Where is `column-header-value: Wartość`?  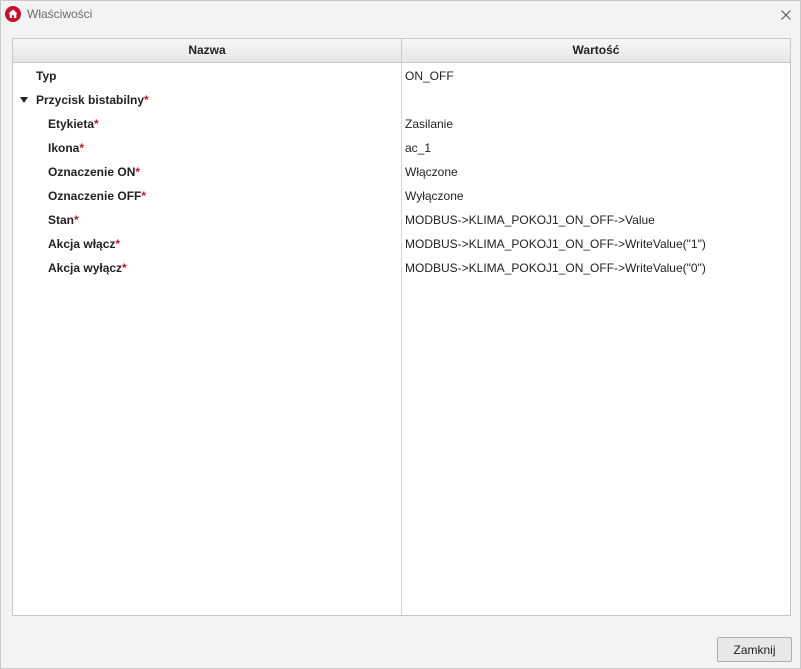 column-header-value: Wartość is located at coordinates (596, 50).